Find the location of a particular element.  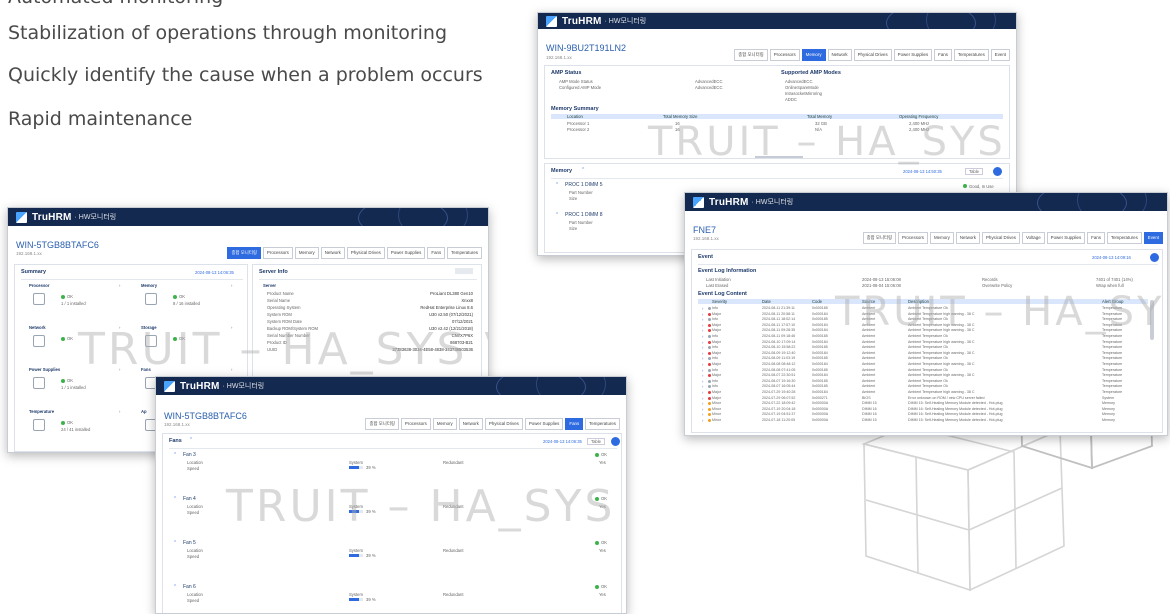

brand-name: TruHRM is located at coordinates (52, 217).